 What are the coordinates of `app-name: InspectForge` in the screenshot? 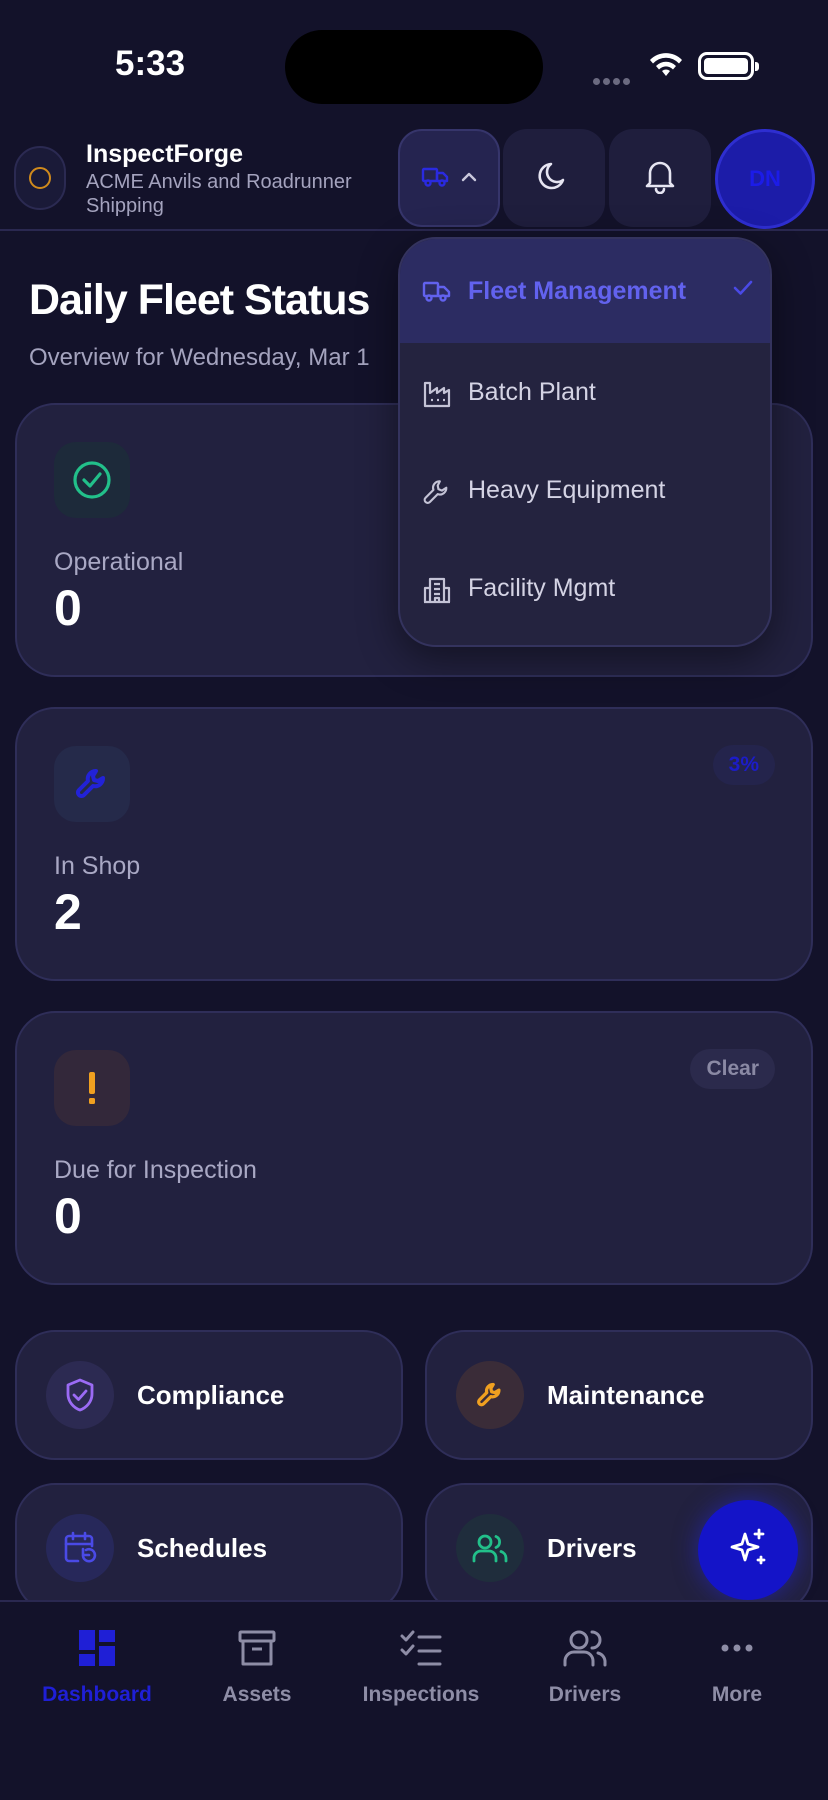 It's located at (164, 154).